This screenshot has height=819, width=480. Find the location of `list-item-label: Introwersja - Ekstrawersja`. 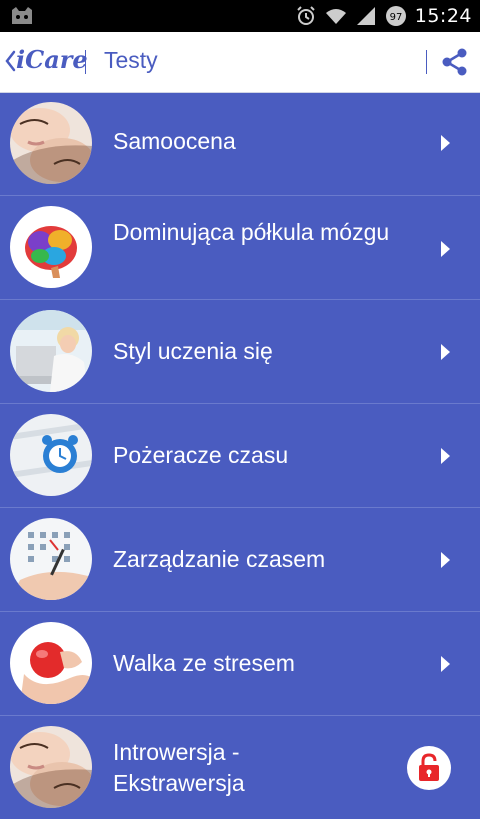

list-item-label: Introwersja - Ekstrawersja is located at coordinates (179, 767).